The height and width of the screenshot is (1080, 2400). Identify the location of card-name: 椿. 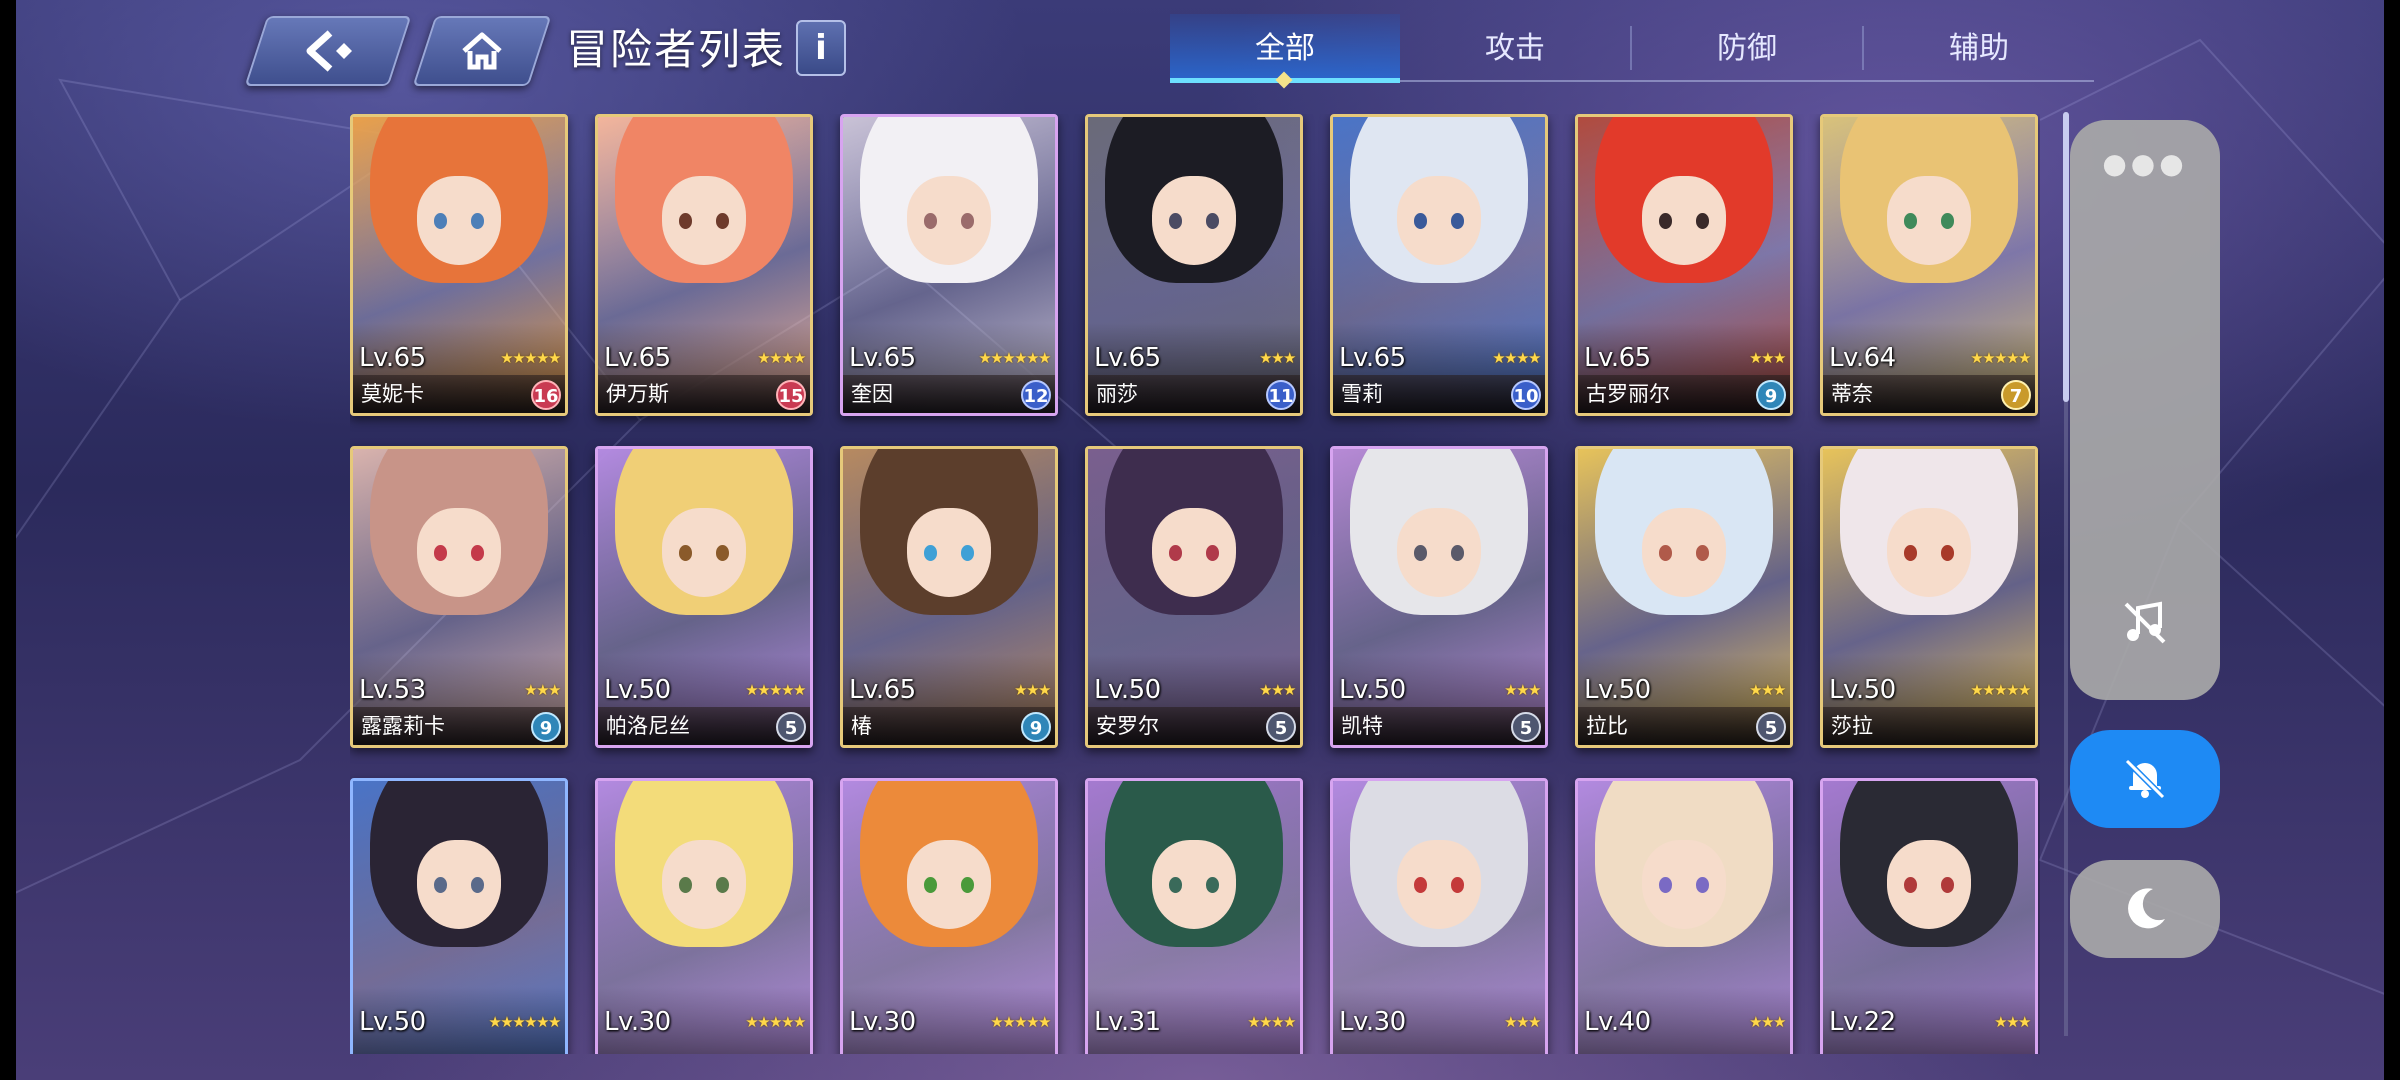
(861, 726).